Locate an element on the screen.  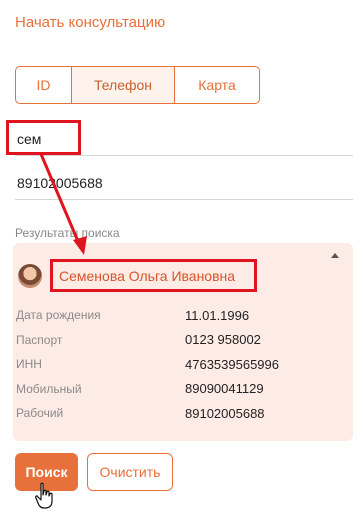
phone-input-value: 89102005688 is located at coordinates (60, 182).